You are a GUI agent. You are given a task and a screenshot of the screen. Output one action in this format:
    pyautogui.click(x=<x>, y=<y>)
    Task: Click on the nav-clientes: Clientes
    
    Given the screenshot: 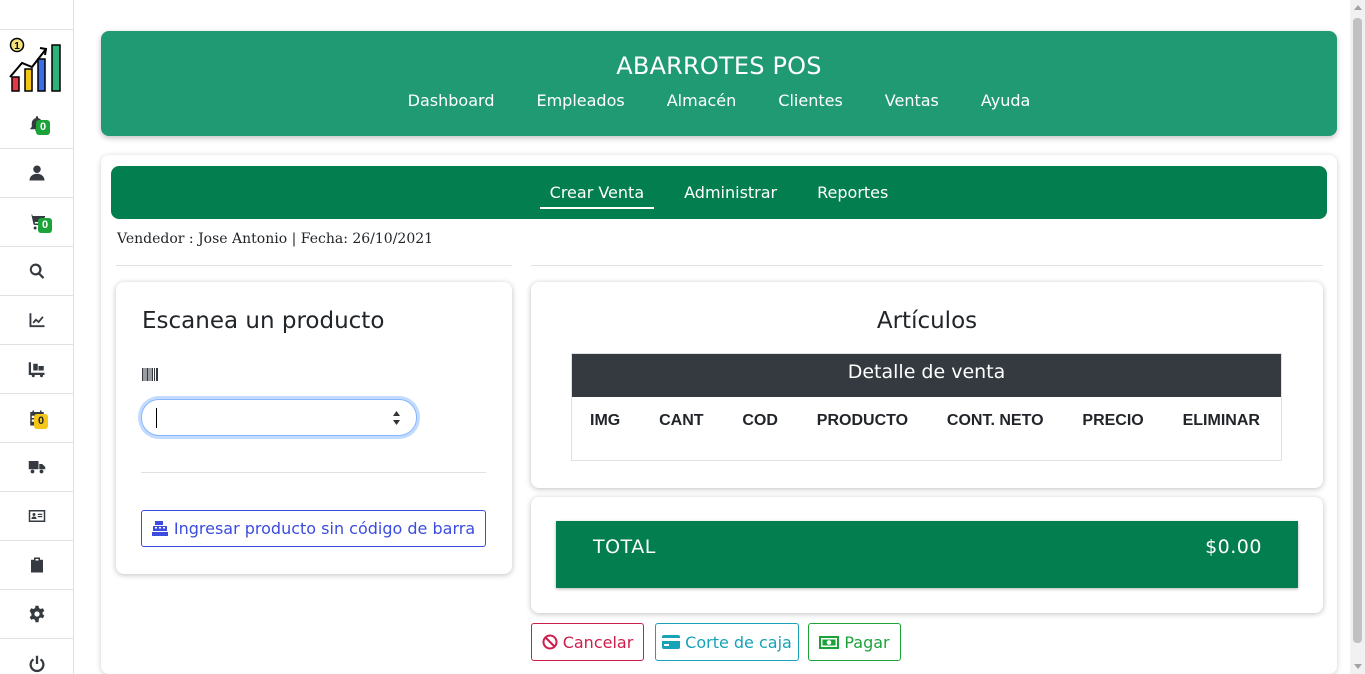 What is the action you would take?
    pyautogui.click(x=810, y=100)
    